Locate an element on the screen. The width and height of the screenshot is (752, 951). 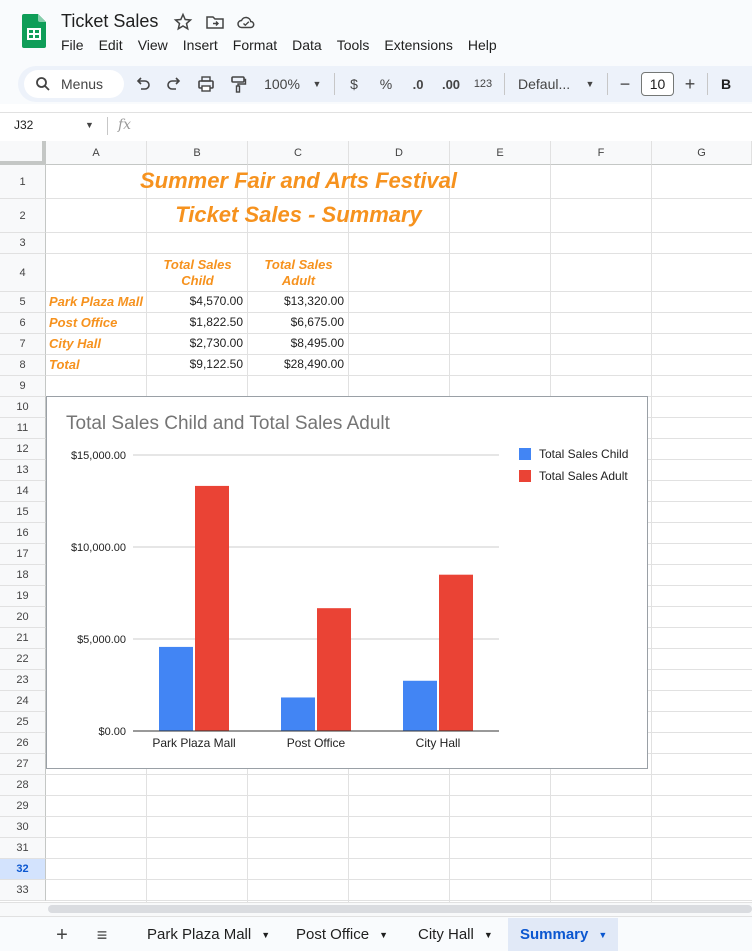
row-label-total: Total is located at coordinates (64, 364).